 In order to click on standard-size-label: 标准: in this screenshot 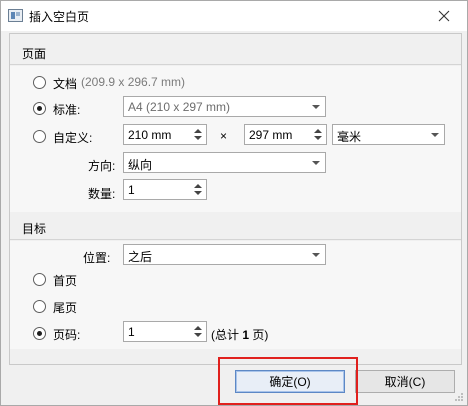, I will do `click(67, 110)`.